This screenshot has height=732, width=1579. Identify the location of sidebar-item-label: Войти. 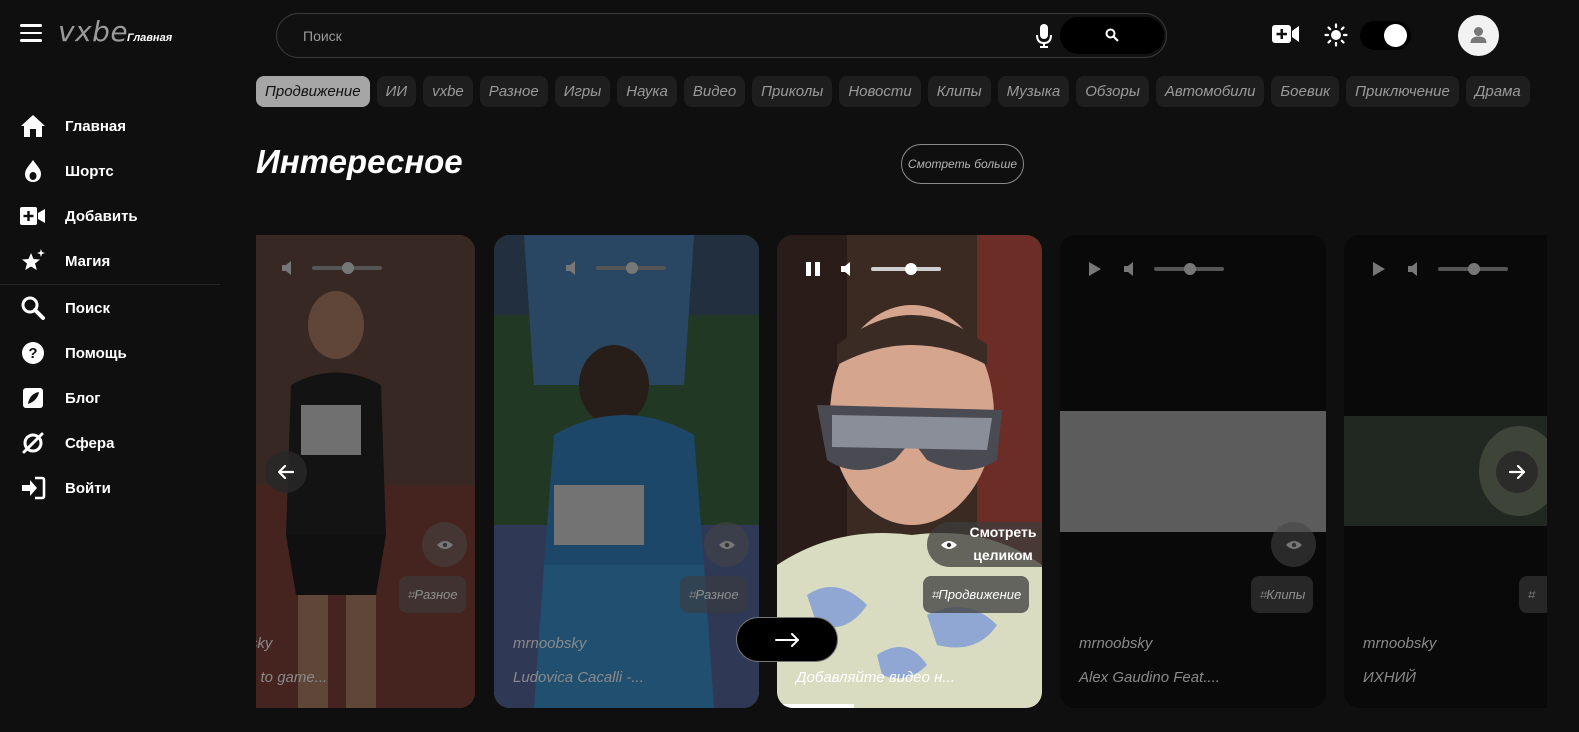
(88, 488).